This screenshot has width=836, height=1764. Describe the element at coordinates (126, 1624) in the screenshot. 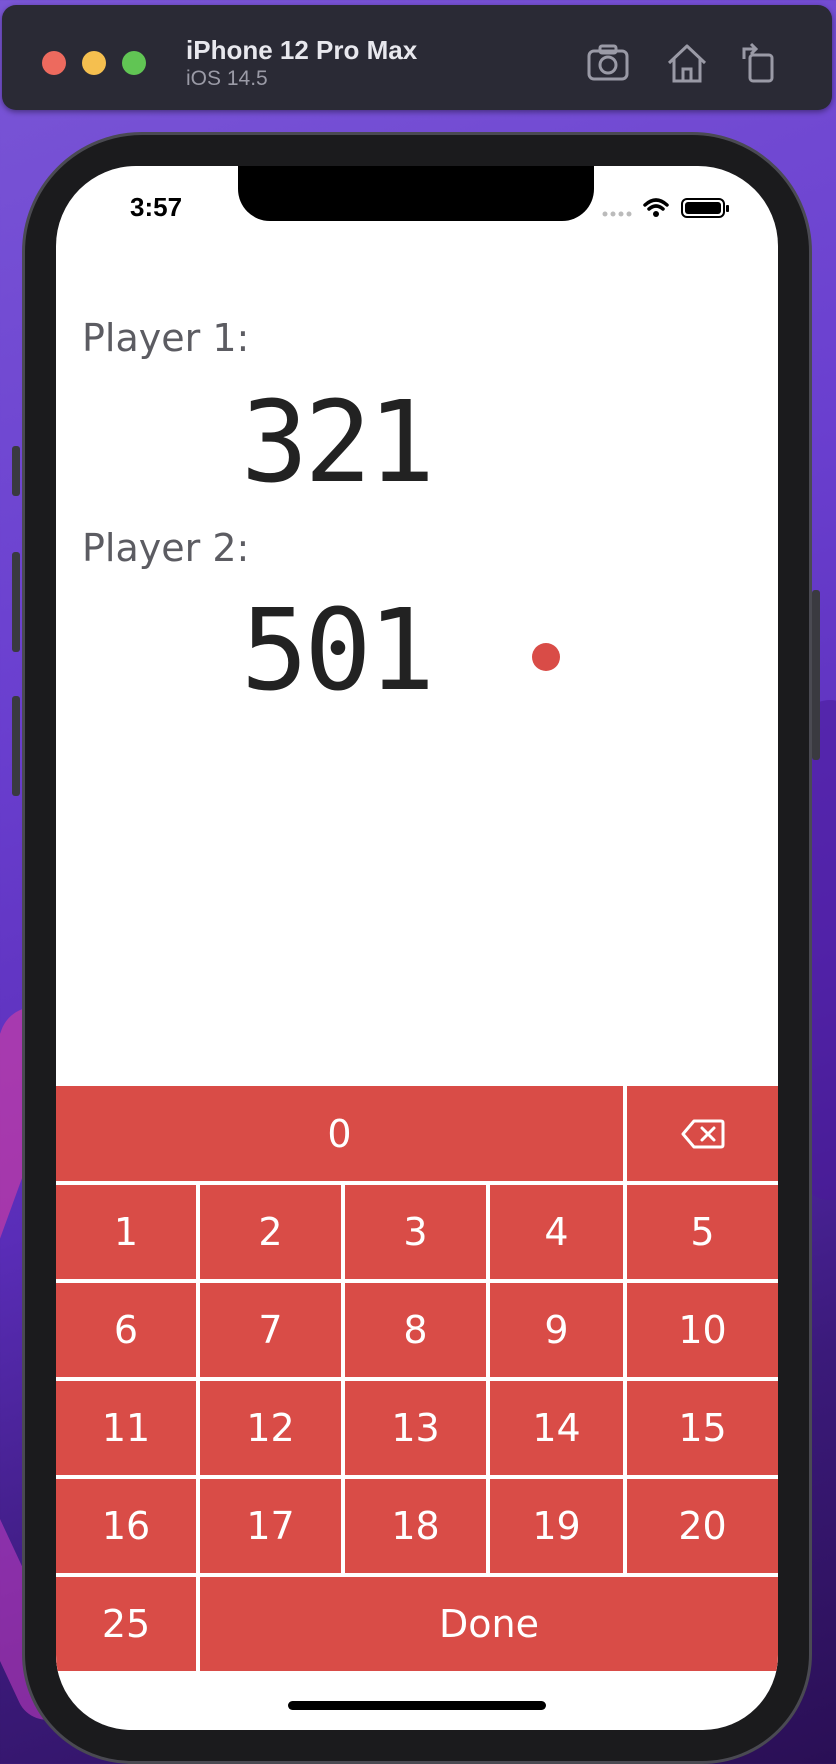

I see `key-25: 25` at that location.